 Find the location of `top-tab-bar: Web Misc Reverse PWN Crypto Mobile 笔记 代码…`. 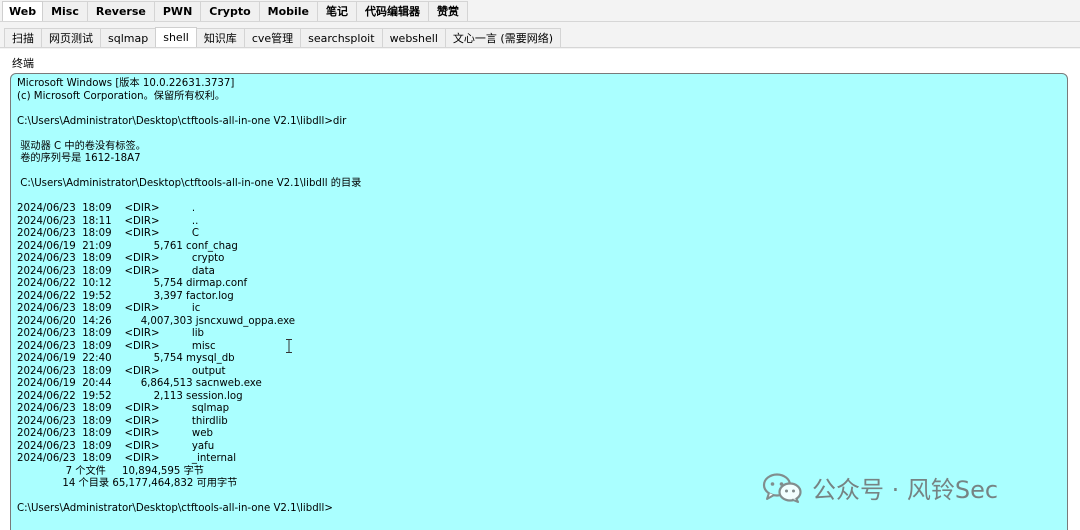

top-tab-bar: Web Misc Reverse PWN Crypto Mobile 笔记 代码… is located at coordinates (540, 11).